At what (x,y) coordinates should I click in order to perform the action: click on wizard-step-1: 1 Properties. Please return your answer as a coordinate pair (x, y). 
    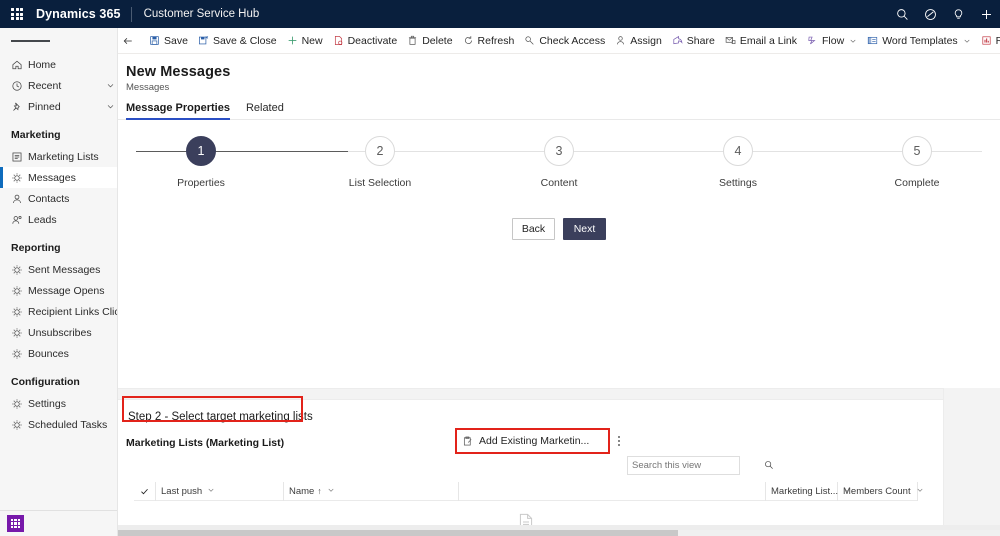
    Looking at the image, I should click on (201, 162).